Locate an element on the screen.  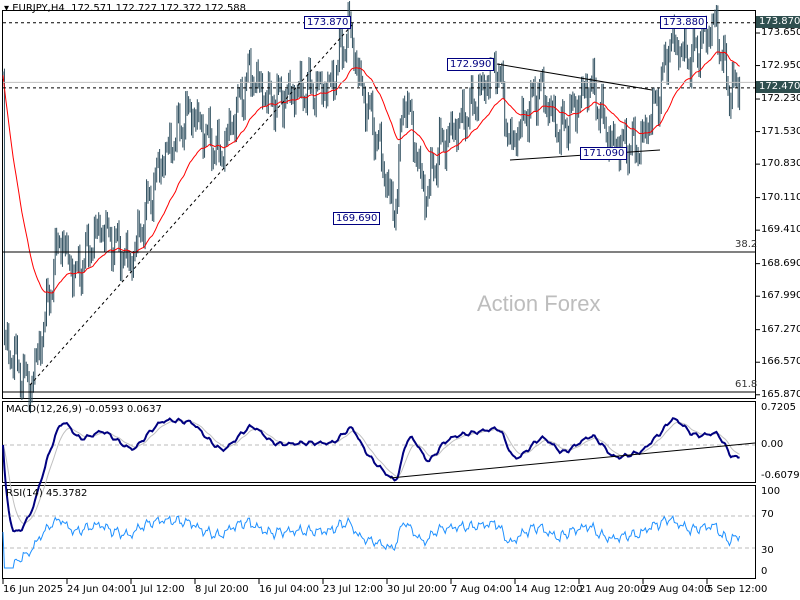
annotation-high-2: 173.880 is located at coordinates (684, 22).